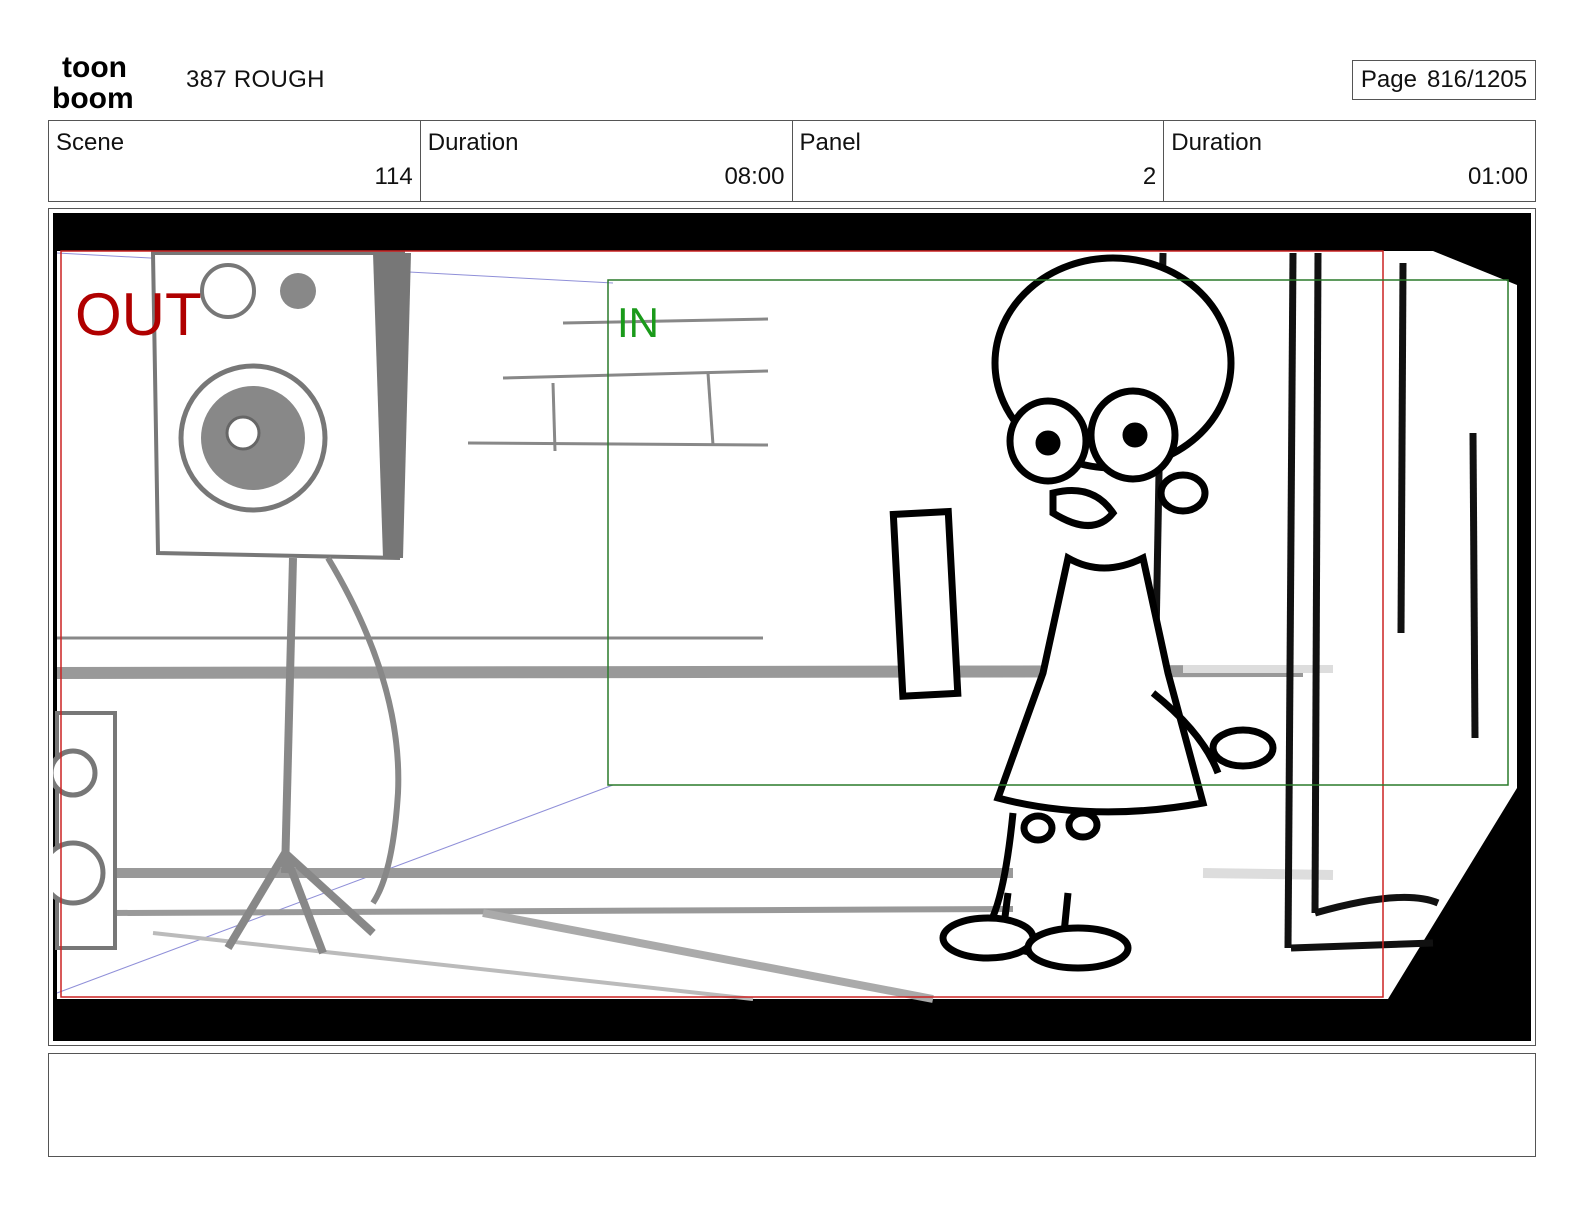  Describe the element at coordinates (1477, 79) in the screenshot. I see `page-value: 816/1205` at that location.